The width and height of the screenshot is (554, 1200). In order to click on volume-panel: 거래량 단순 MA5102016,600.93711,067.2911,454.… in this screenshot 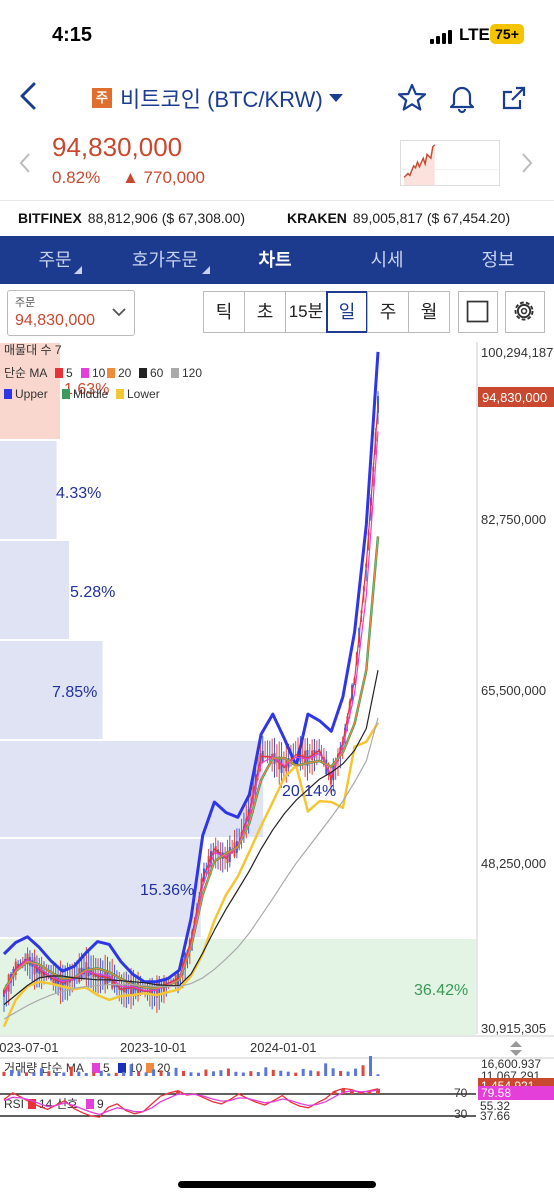, I will do `click(277, 1074)`.